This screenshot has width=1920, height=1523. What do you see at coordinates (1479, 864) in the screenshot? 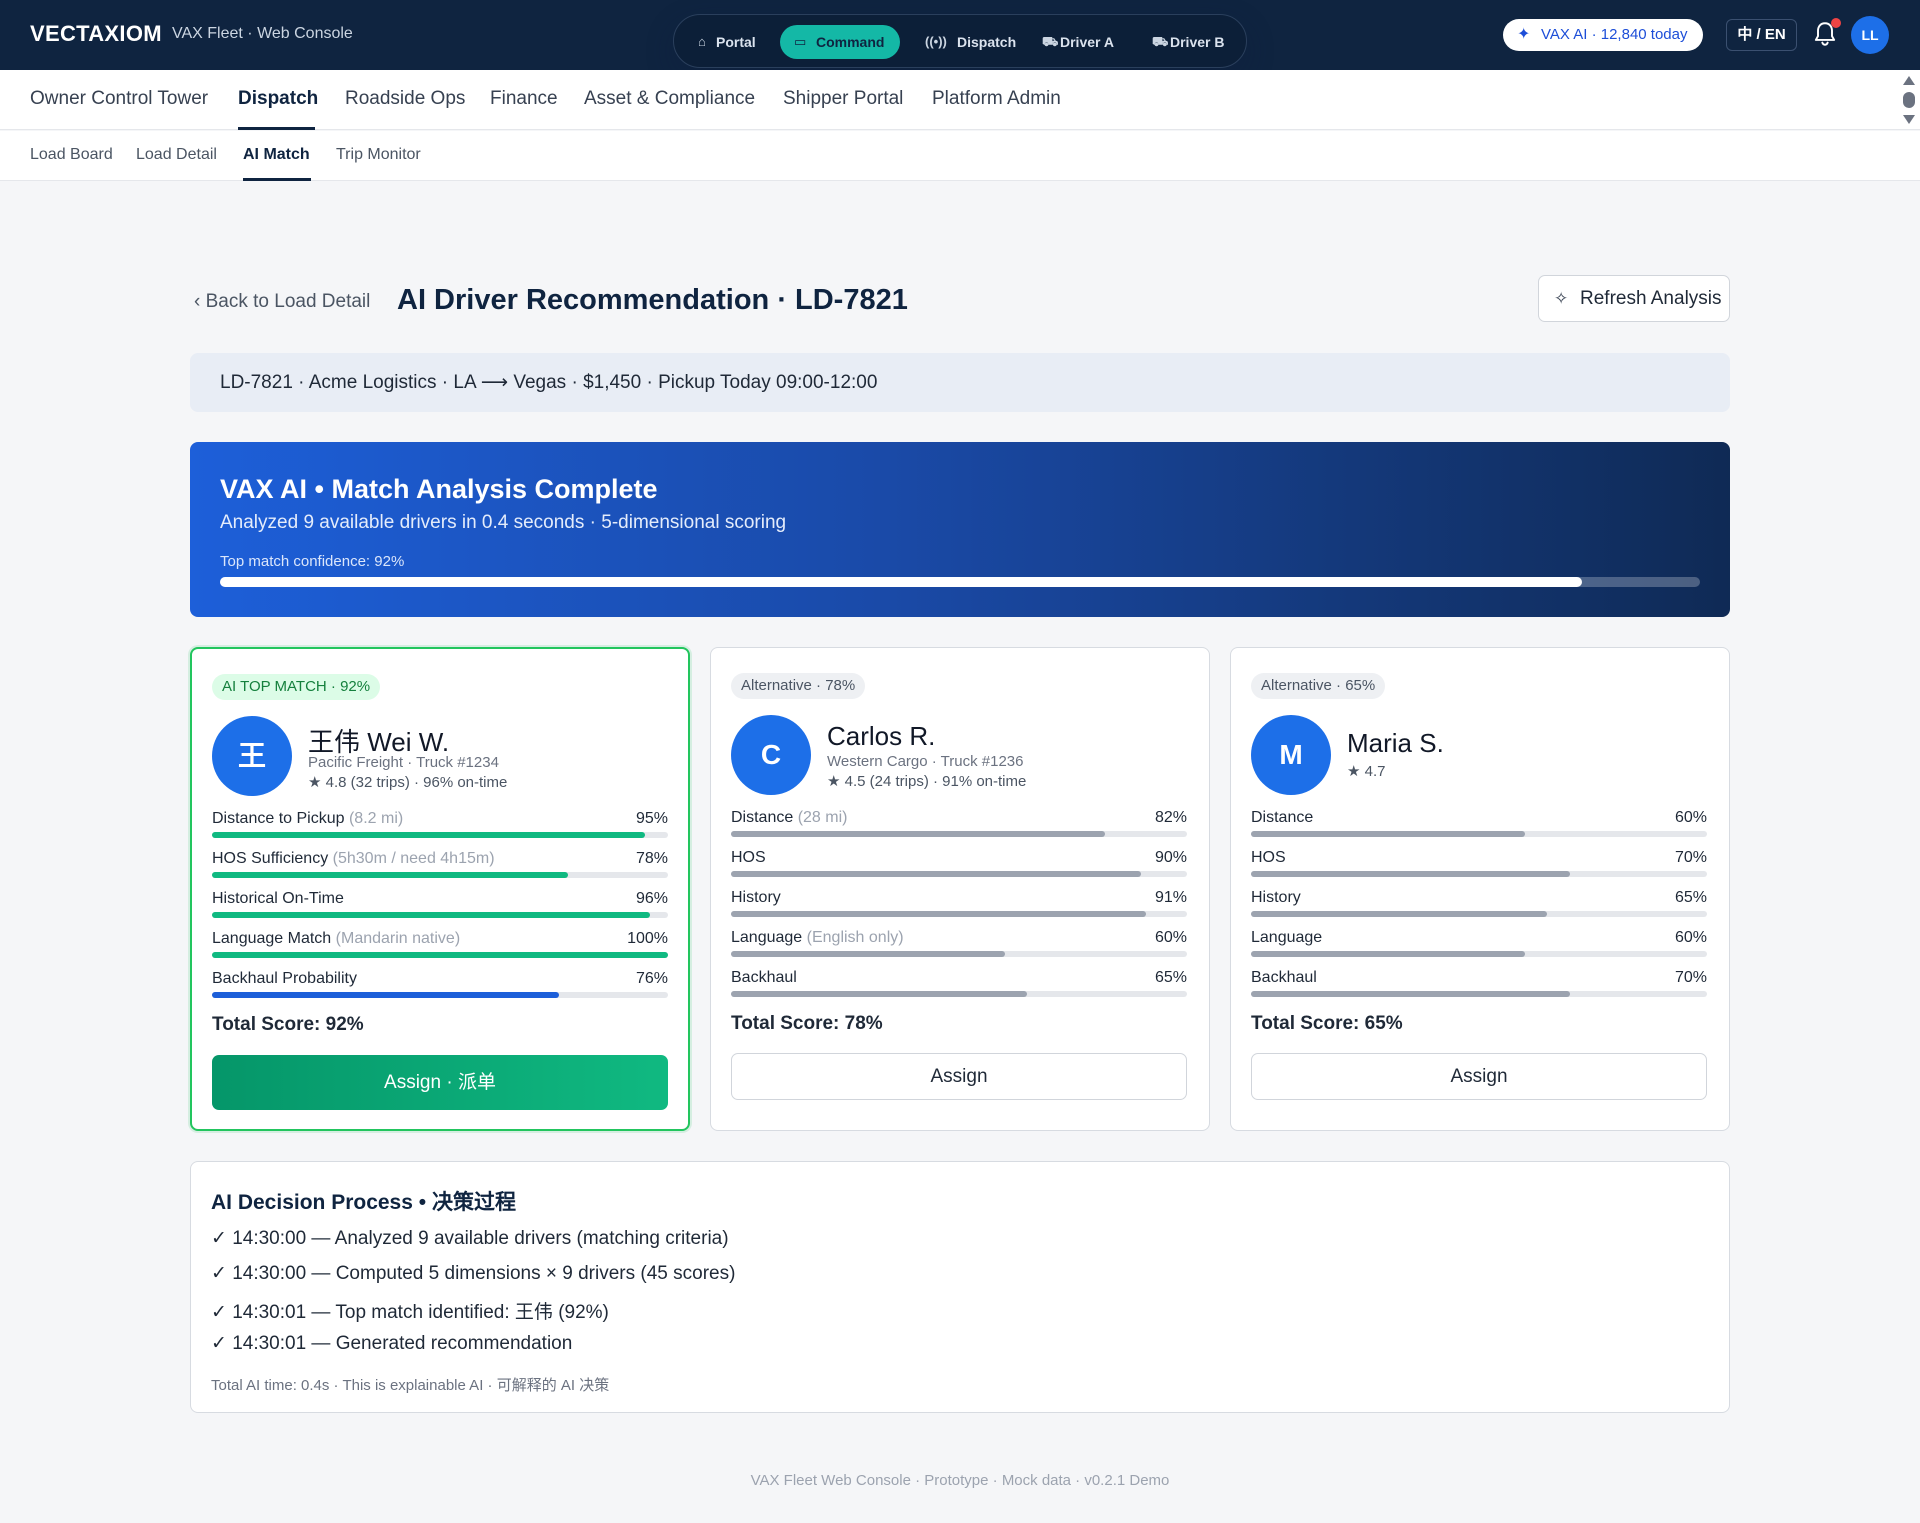
I see `score-metric: HOS 70%` at bounding box center [1479, 864].